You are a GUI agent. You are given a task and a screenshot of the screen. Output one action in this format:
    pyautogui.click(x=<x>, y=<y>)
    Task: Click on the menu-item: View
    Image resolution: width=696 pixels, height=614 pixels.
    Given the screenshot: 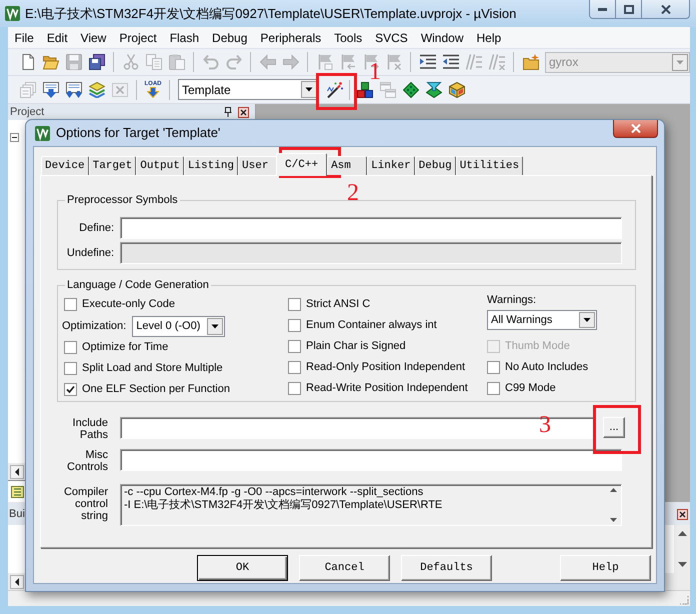 What is the action you would take?
    pyautogui.click(x=93, y=38)
    